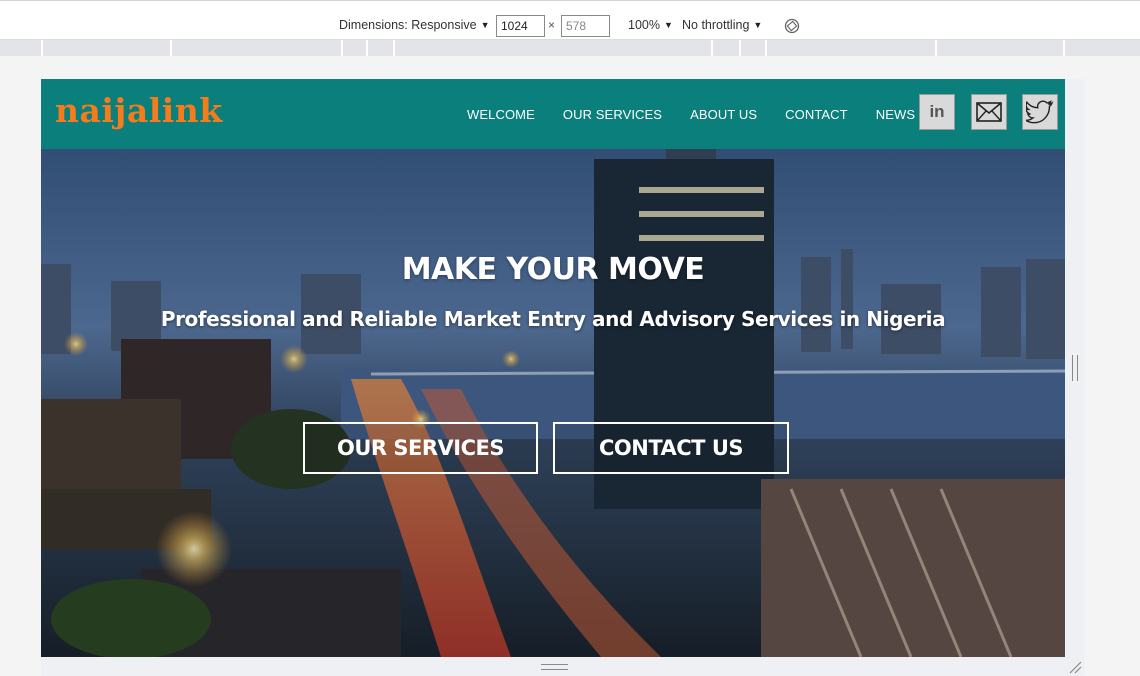 This screenshot has height=676, width=1140. What do you see at coordinates (501, 114) in the screenshot?
I see `nav-welcome: WELCOME` at bounding box center [501, 114].